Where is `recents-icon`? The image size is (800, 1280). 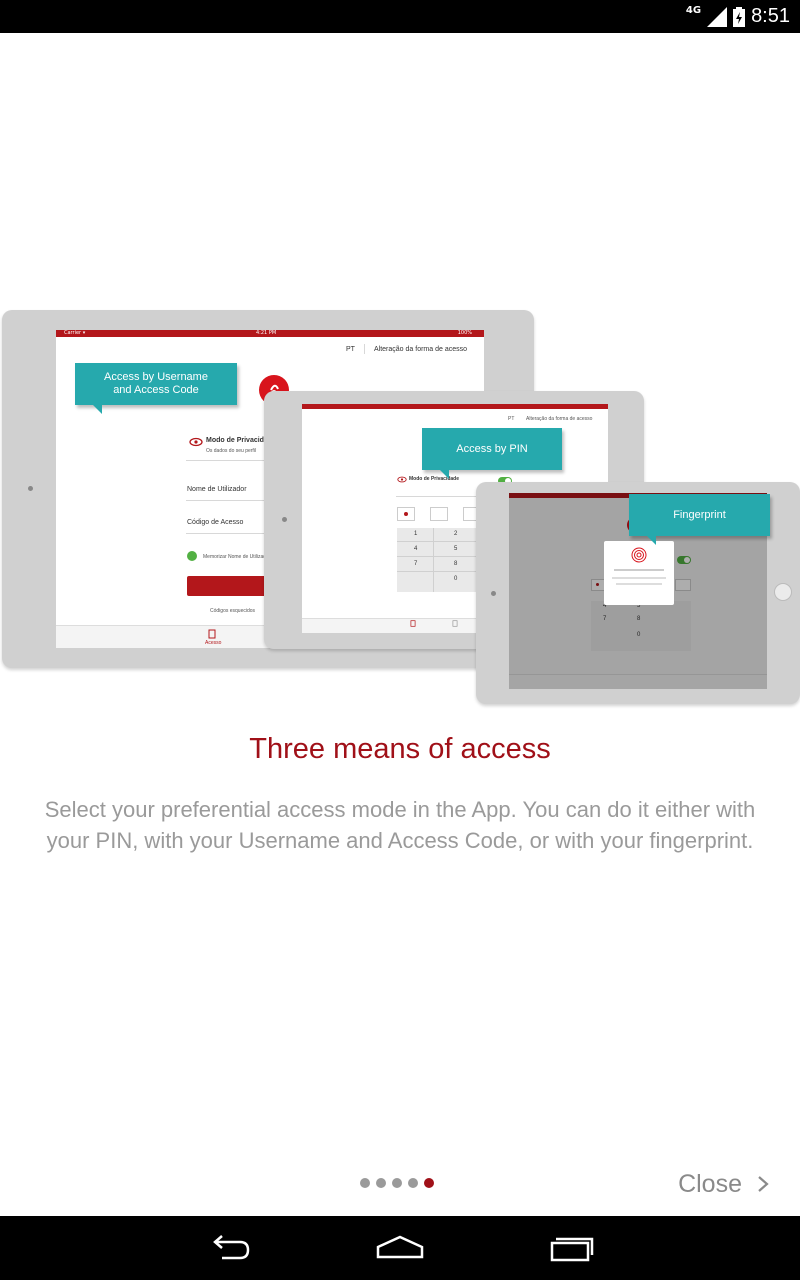 recents-icon is located at coordinates (572, 1249).